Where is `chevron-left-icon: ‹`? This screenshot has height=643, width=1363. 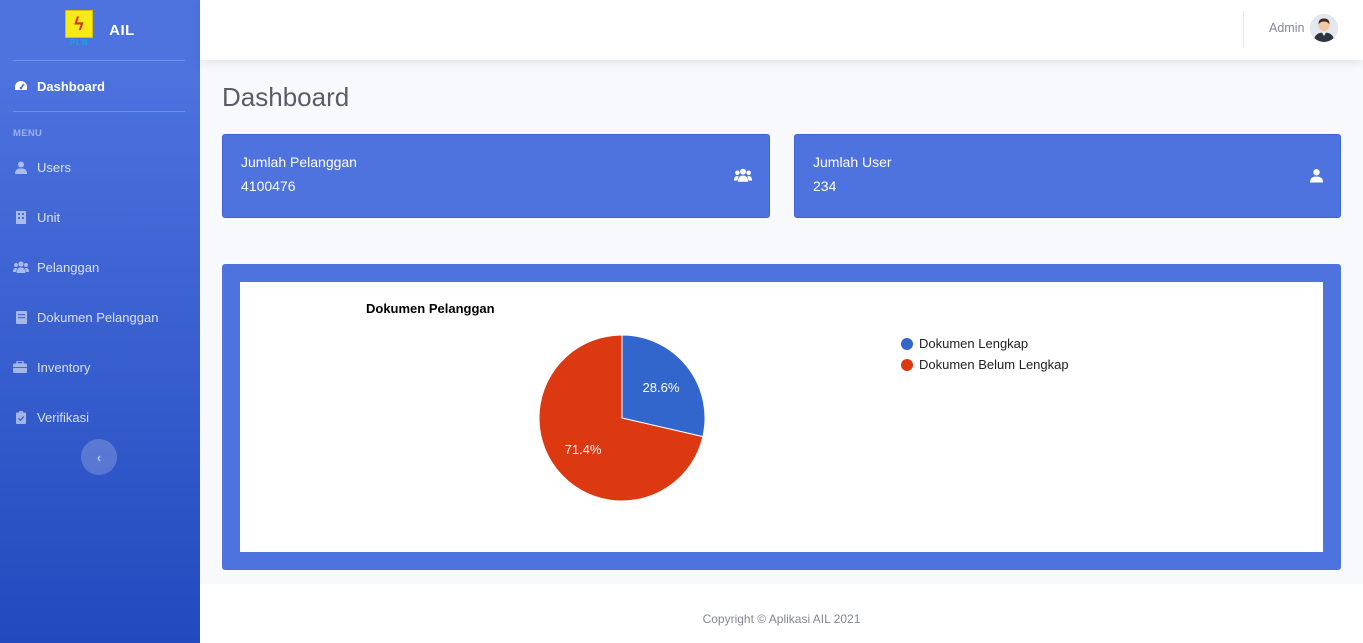 chevron-left-icon: ‹ is located at coordinates (99, 457).